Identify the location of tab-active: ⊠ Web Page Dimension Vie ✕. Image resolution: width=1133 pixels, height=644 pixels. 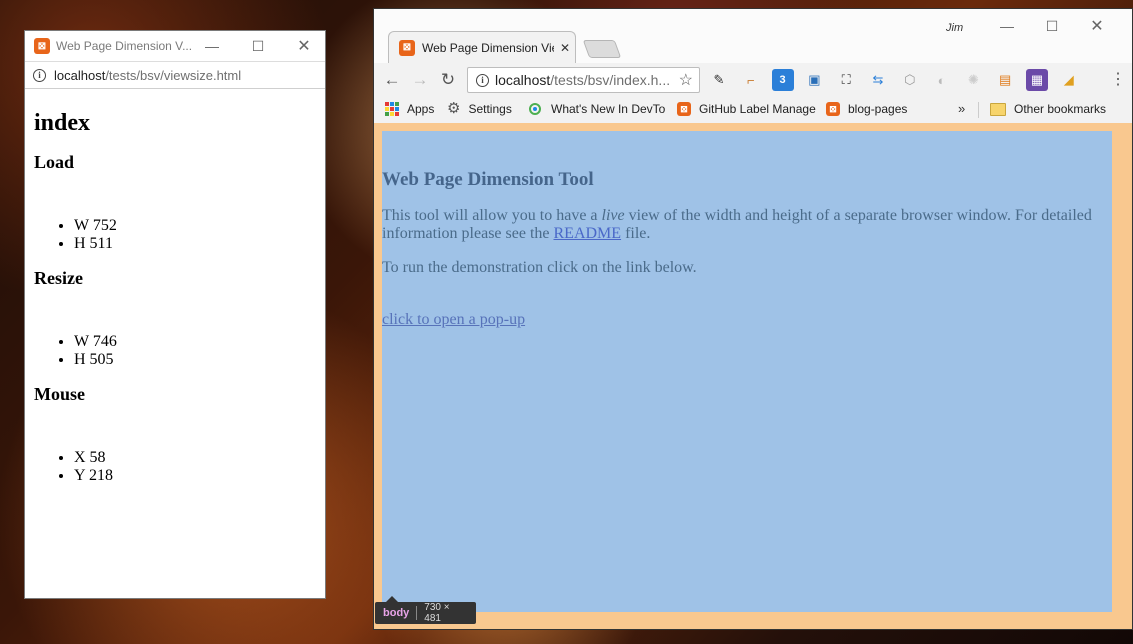
(482, 47).